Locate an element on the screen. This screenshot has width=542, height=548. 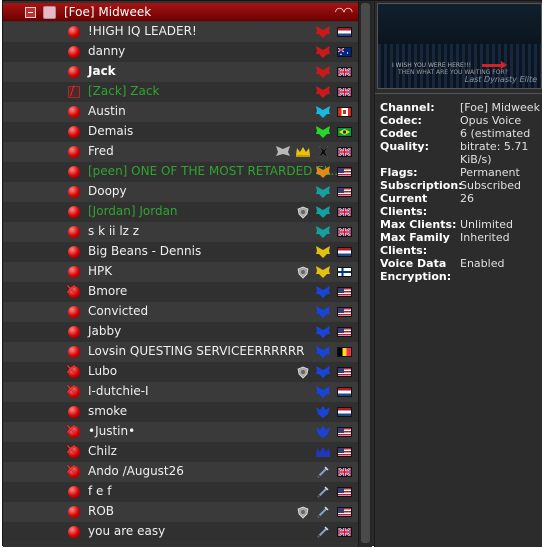
client-row: Chilz is located at coordinates (180, 452).